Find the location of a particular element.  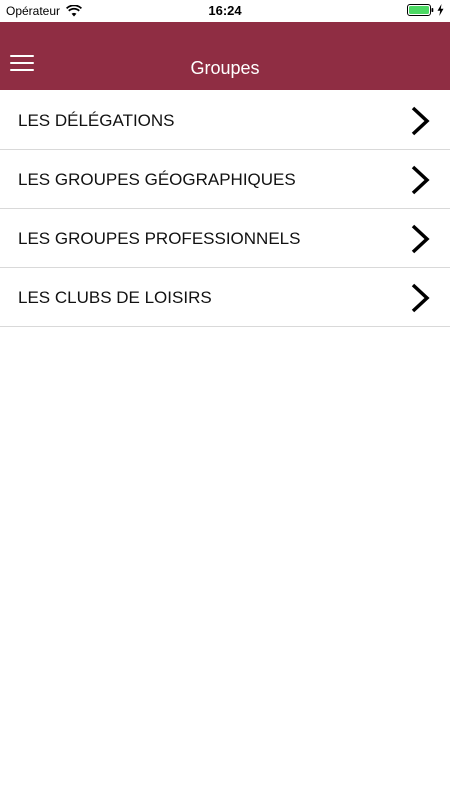

list-item-label: LES GROUPES GÉOGRAPHIQUES is located at coordinates (157, 179).